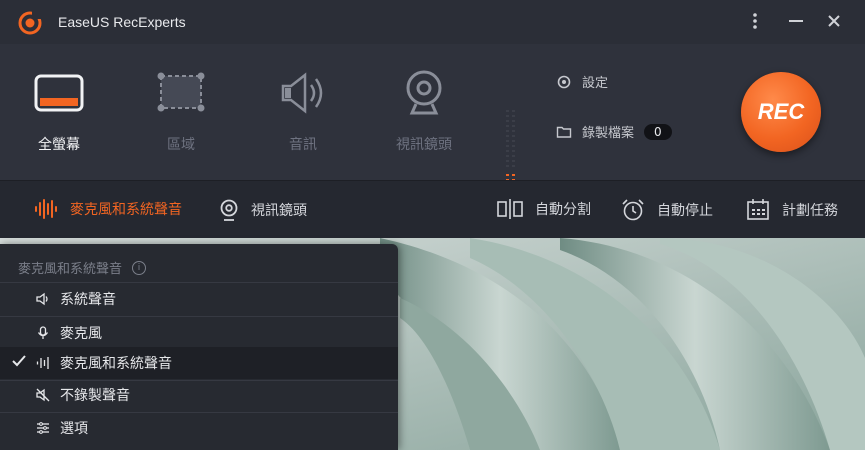 Image resolution: width=865 pixels, height=450 pixels. I want to click on mode-fullscreen: 全螢幕, so click(59, 111).